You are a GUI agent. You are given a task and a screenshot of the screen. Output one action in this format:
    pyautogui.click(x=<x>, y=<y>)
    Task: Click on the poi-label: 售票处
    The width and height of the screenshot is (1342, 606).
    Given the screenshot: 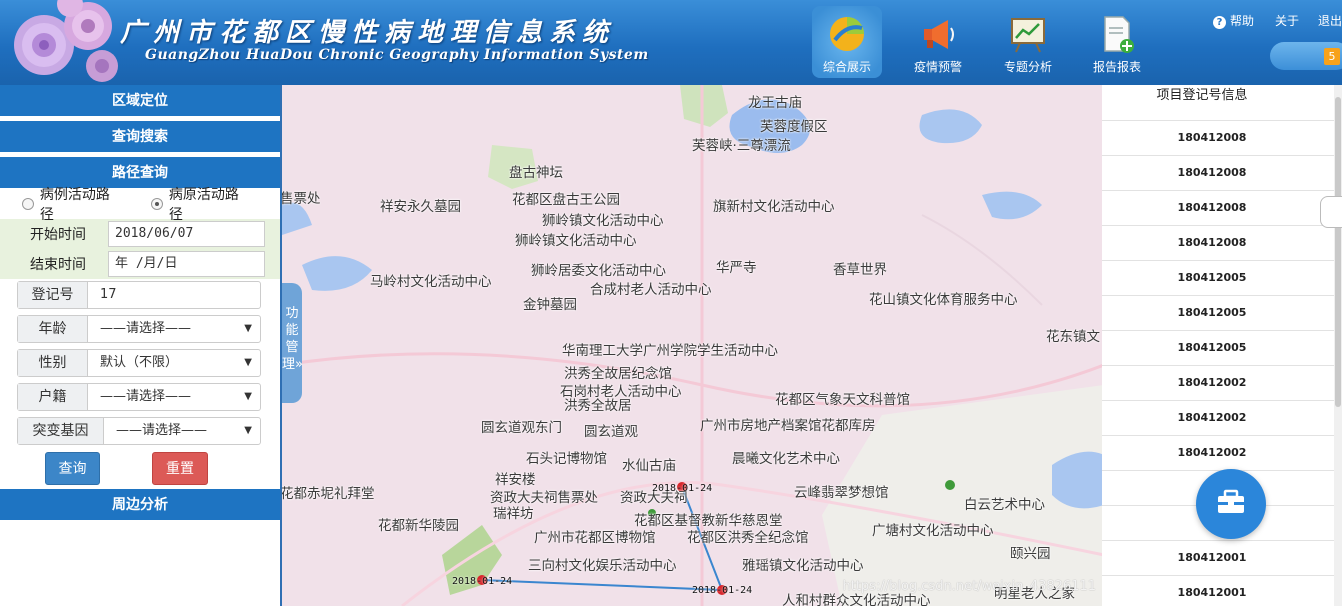 What is the action you would take?
    pyautogui.click(x=300, y=199)
    